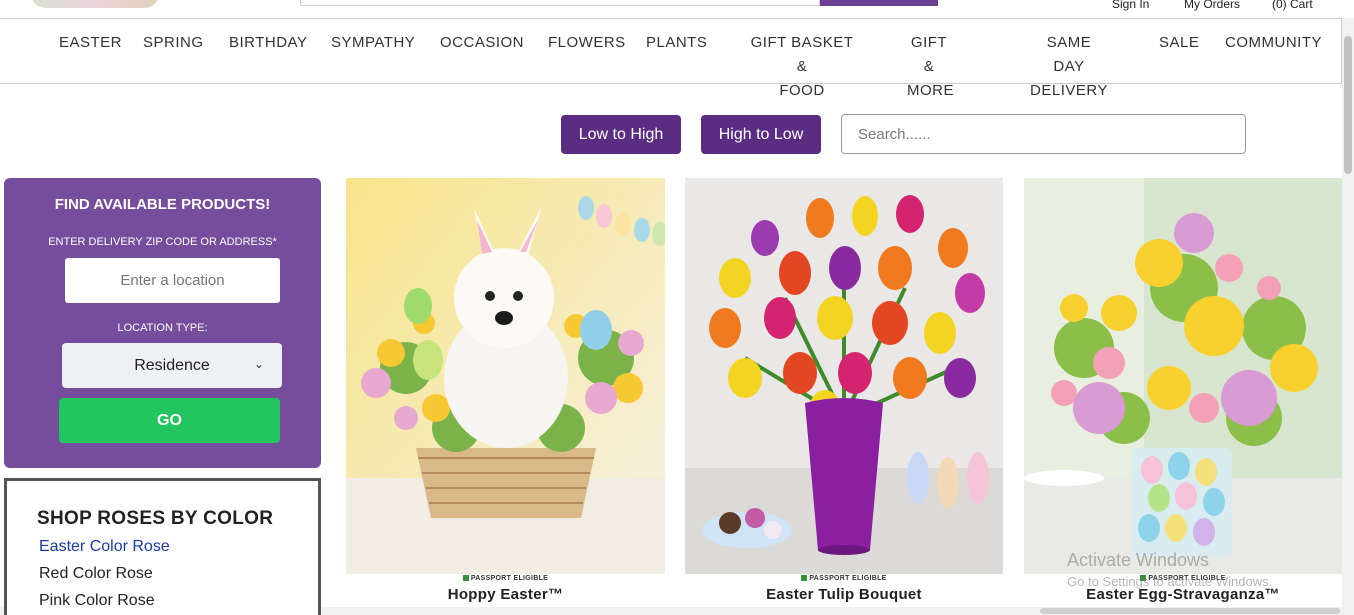 This screenshot has height=615, width=1354. I want to click on nav-item-birthday: BIRTHDAY, so click(268, 43).